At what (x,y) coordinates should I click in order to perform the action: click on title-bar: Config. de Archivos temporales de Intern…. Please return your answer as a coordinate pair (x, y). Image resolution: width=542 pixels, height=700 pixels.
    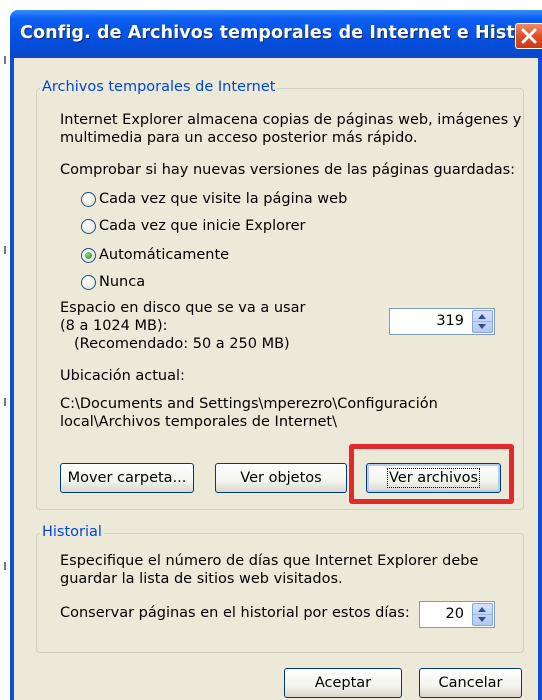
    Looking at the image, I should click on (276, 34).